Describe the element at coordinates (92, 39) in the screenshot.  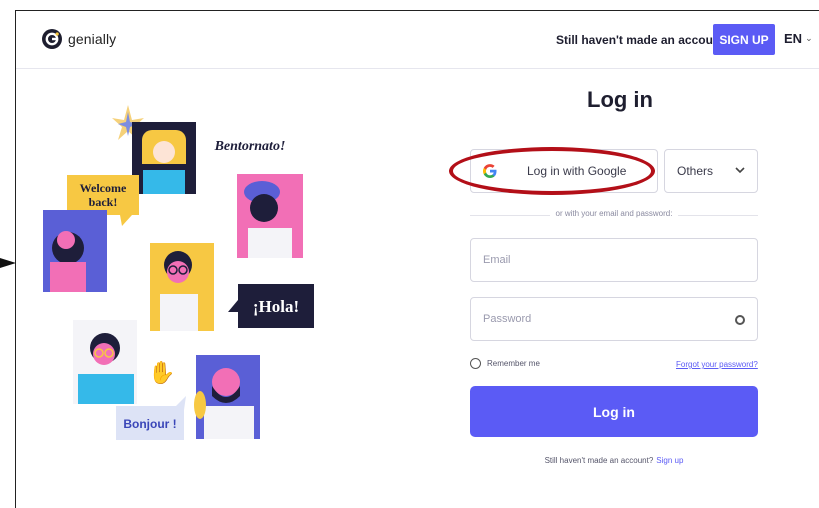
I see `logo-text: genially` at that location.